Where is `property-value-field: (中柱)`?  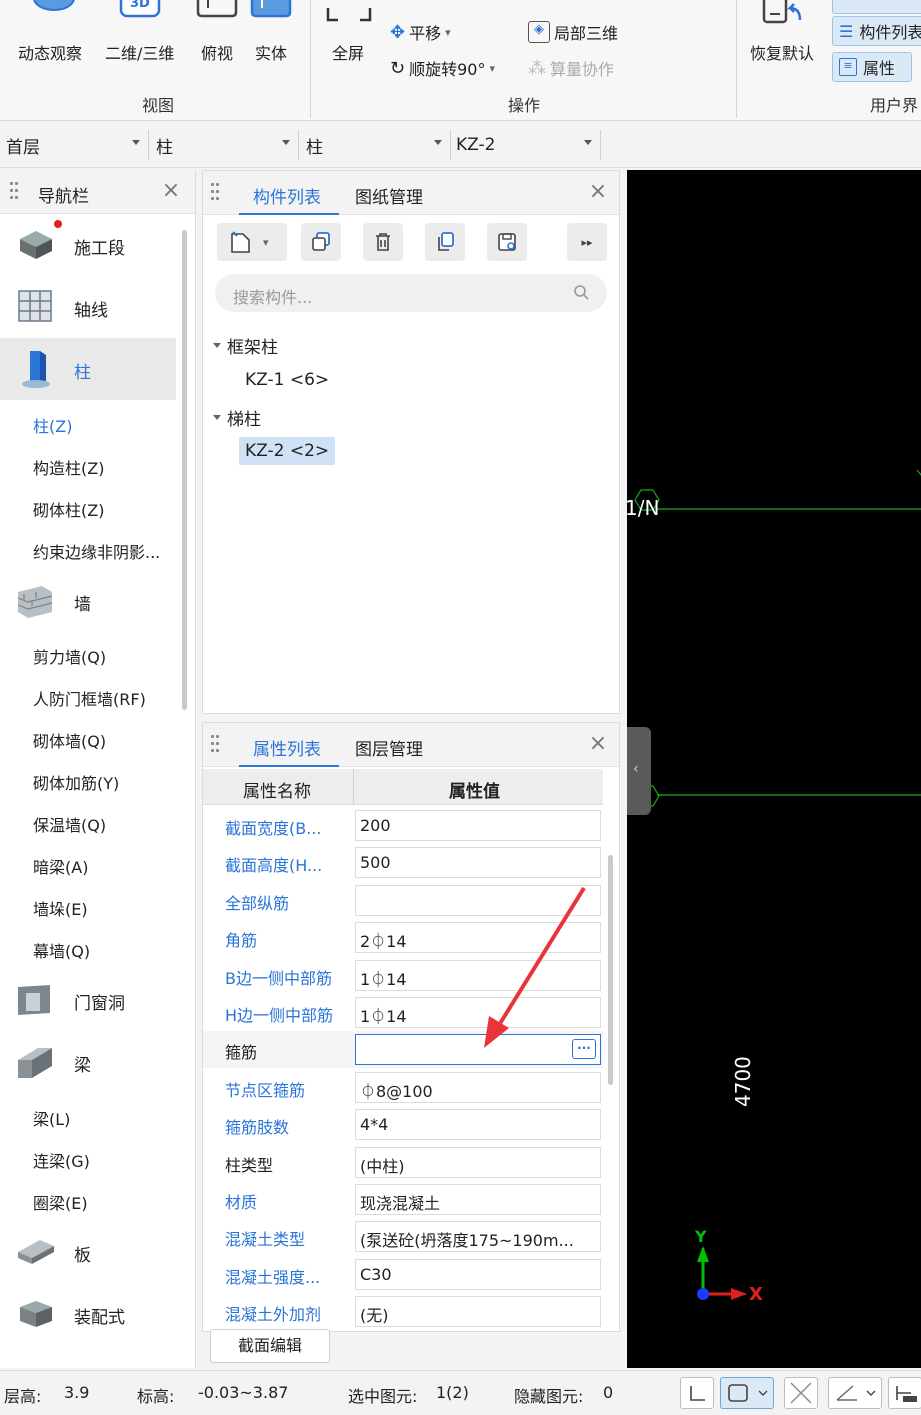 property-value-field: (中柱) is located at coordinates (478, 1162).